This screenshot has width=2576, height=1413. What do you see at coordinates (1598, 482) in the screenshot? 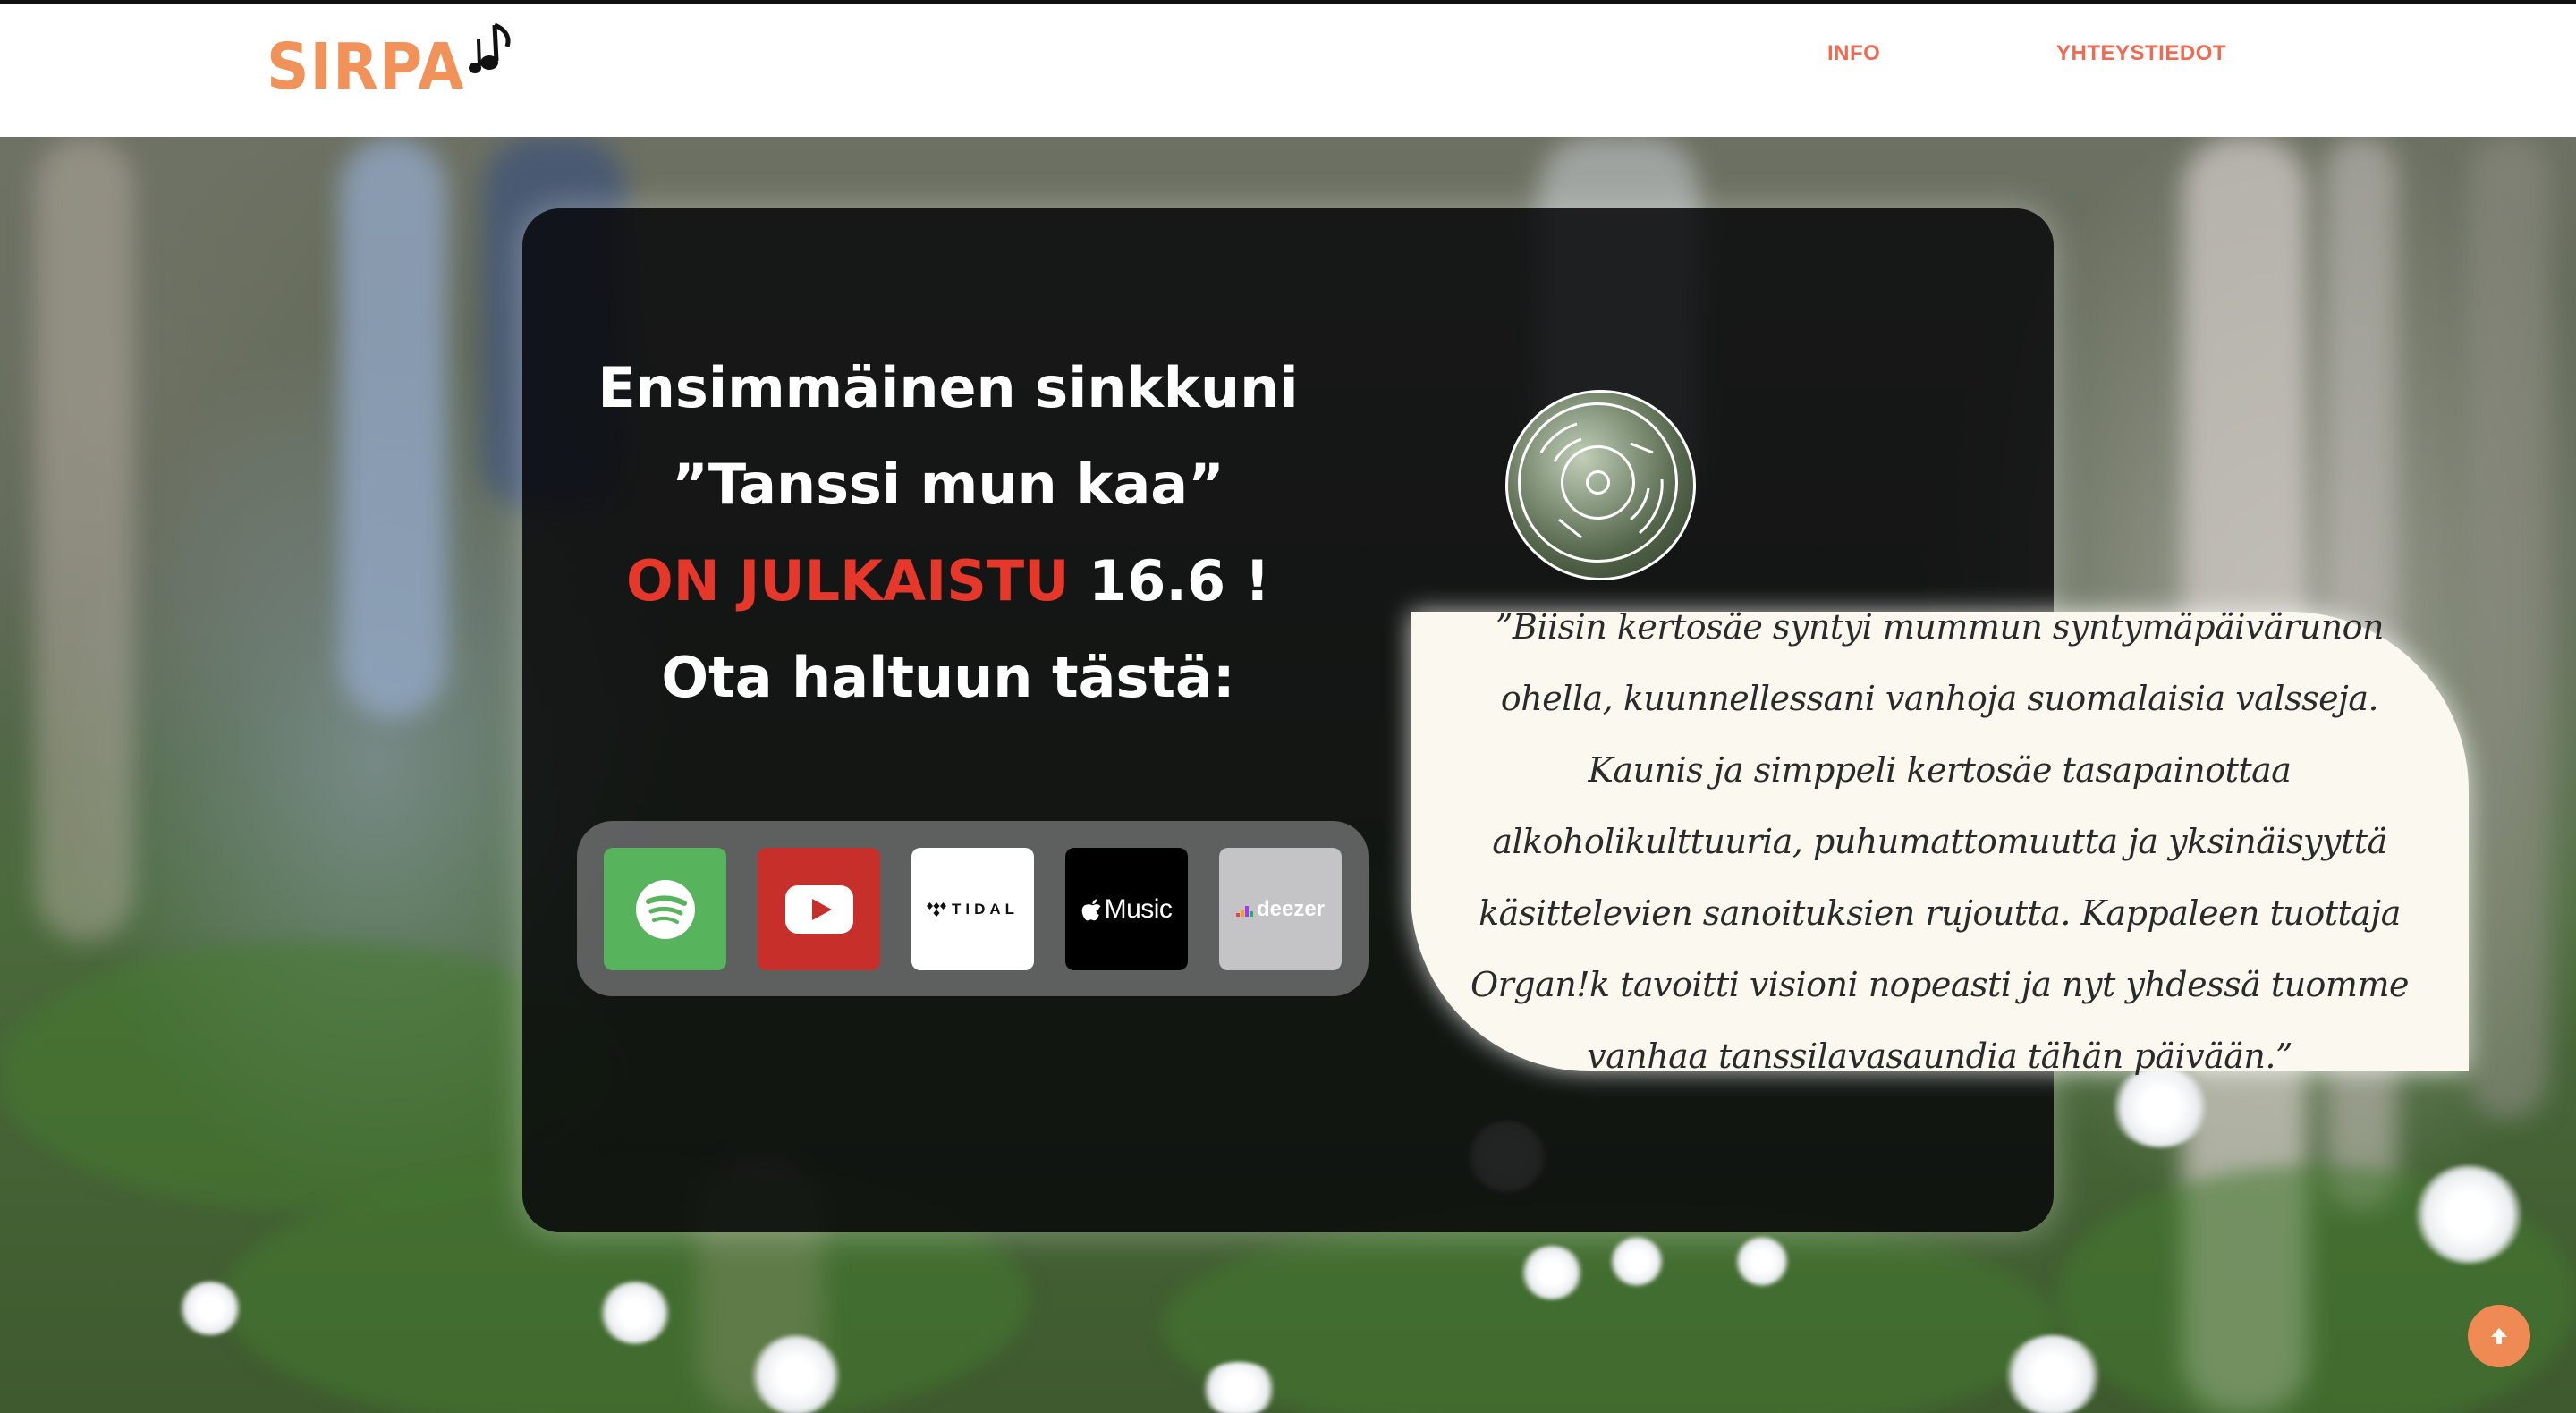
I see `vinyl-record-icon` at bounding box center [1598, 482].